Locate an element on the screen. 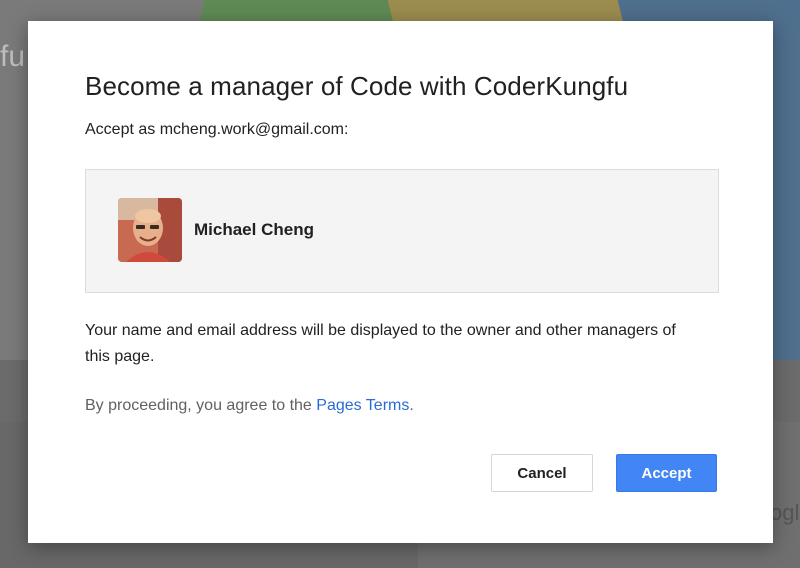 The height and width of the screenshot is (568, 800). pages-terms-link: Pages Terms is located at coordinates (362, 405).